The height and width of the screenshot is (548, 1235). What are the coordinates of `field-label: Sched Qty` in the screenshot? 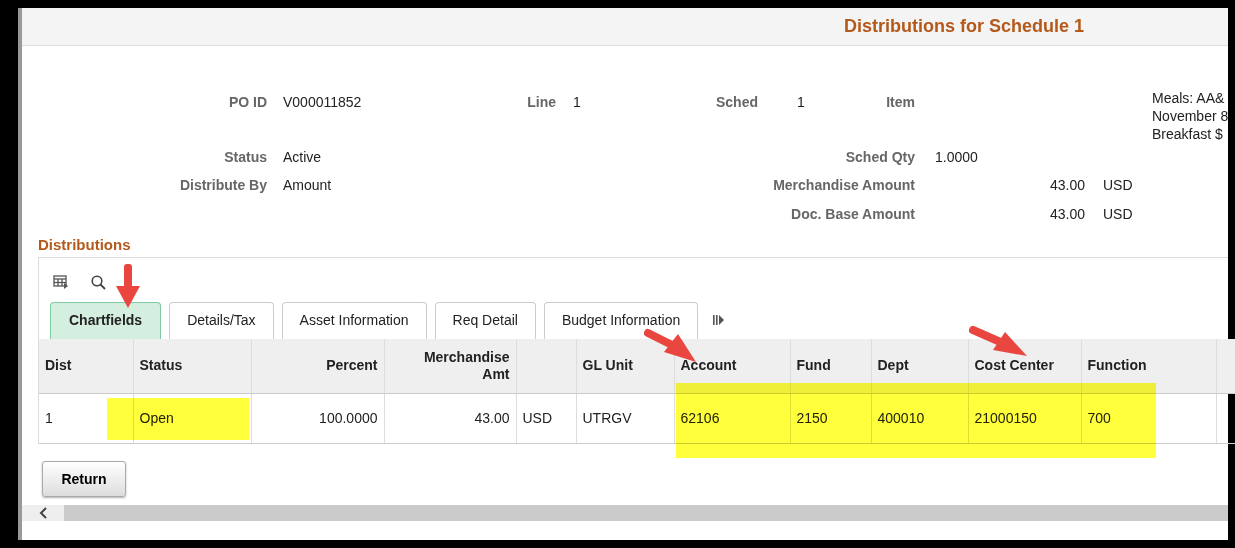 It's located at (879, 157).